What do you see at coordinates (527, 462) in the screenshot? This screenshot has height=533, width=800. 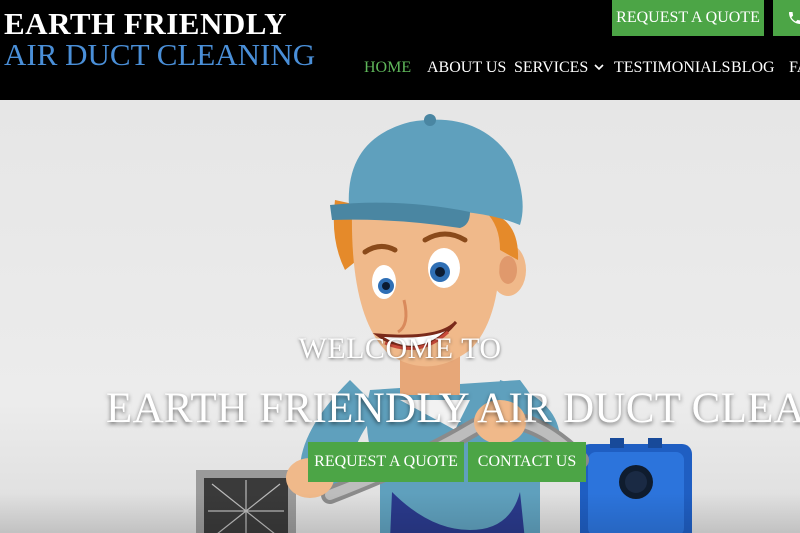 I see `hero-contact-us-button: CONTACT US` at bounding box center [527, 462].